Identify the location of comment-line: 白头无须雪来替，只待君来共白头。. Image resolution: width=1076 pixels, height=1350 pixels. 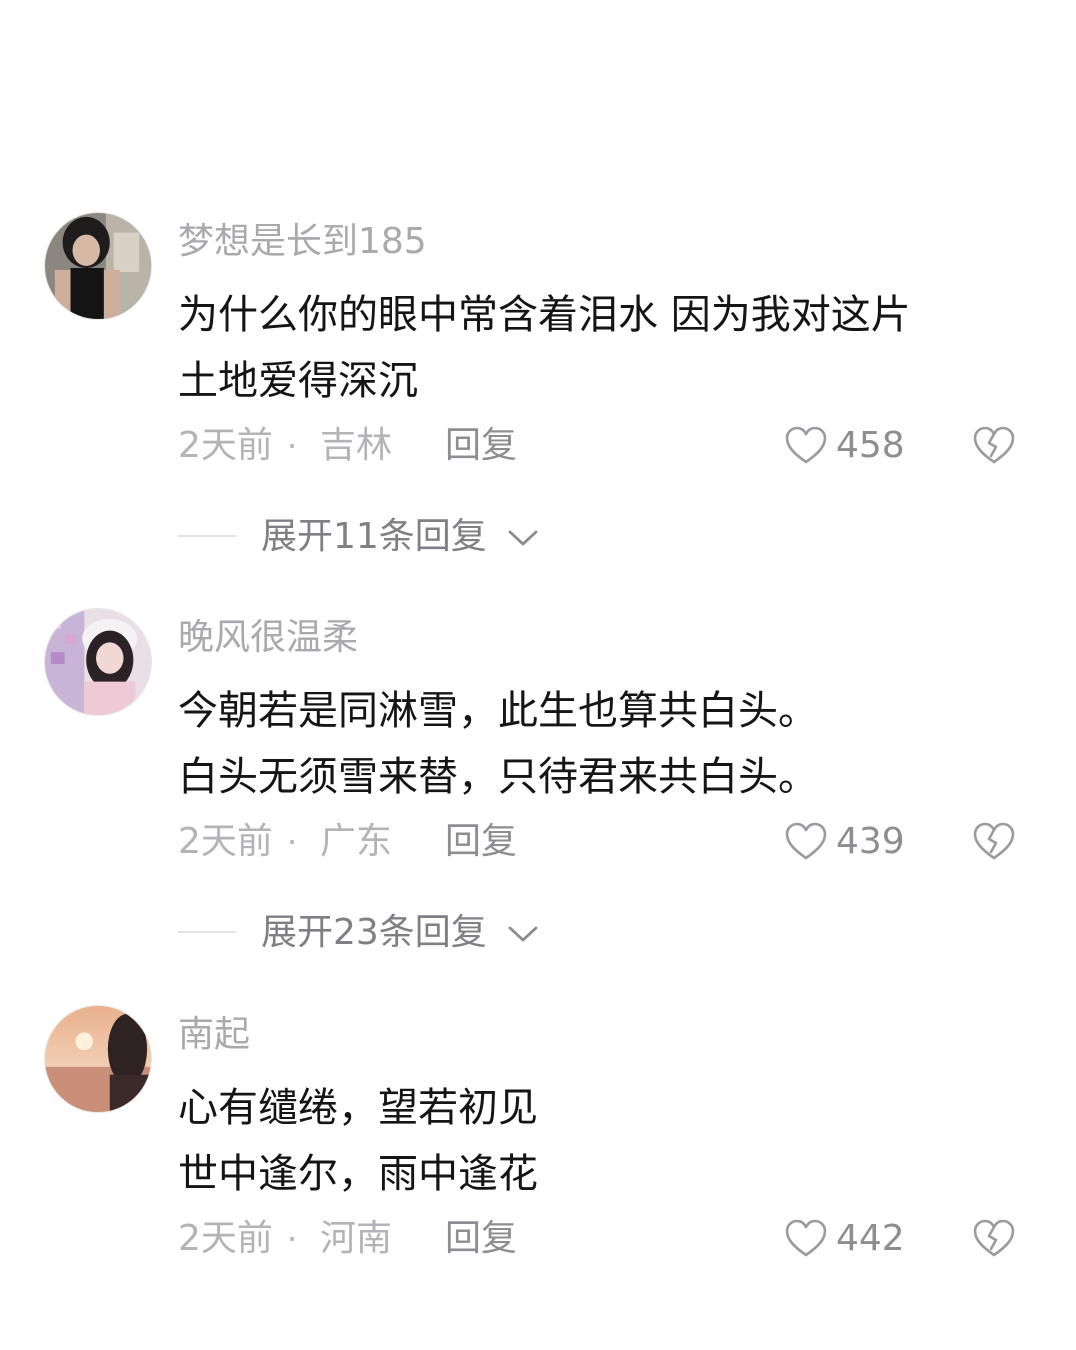
(498, 777).